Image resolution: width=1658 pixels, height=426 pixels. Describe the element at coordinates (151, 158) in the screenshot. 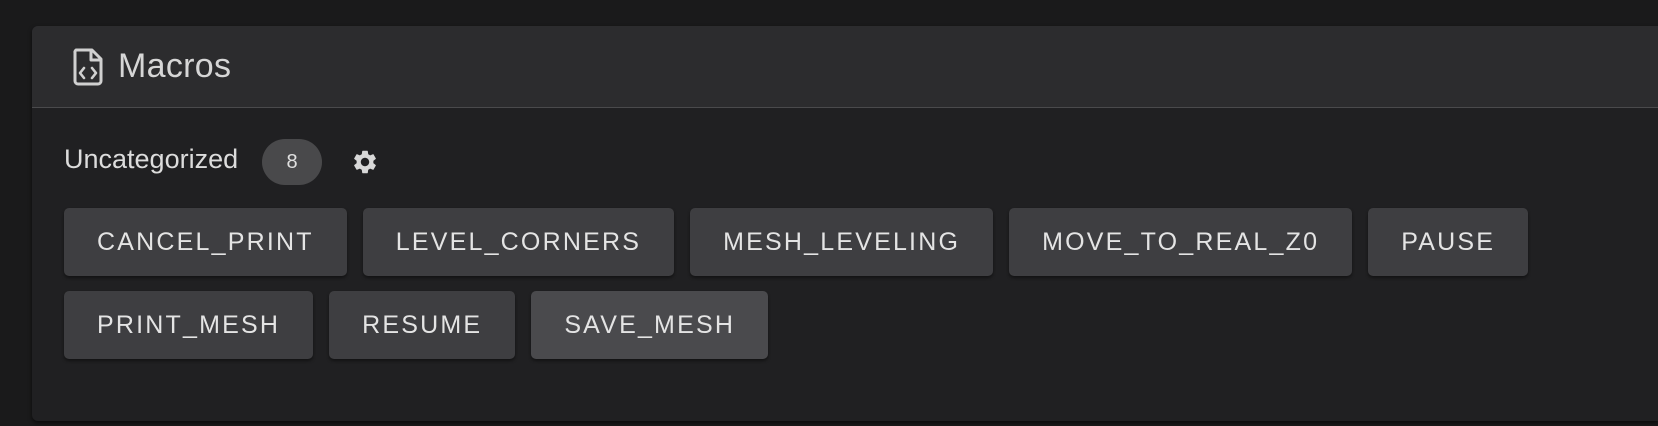

I see `category-label: Uncategorized` at that location.